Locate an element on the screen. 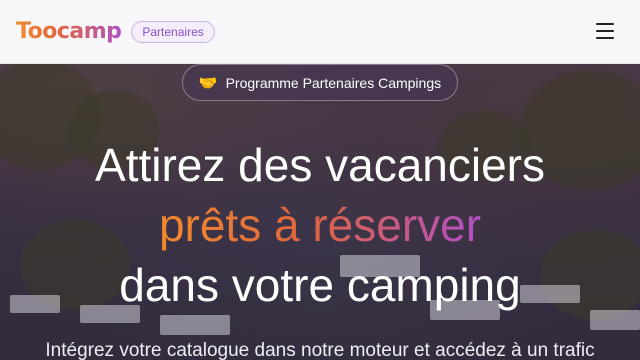 The image size is (640, 360). program-partners-pill: 🤝 Programme Partenaires Campings is located at coordinates (320, 82).